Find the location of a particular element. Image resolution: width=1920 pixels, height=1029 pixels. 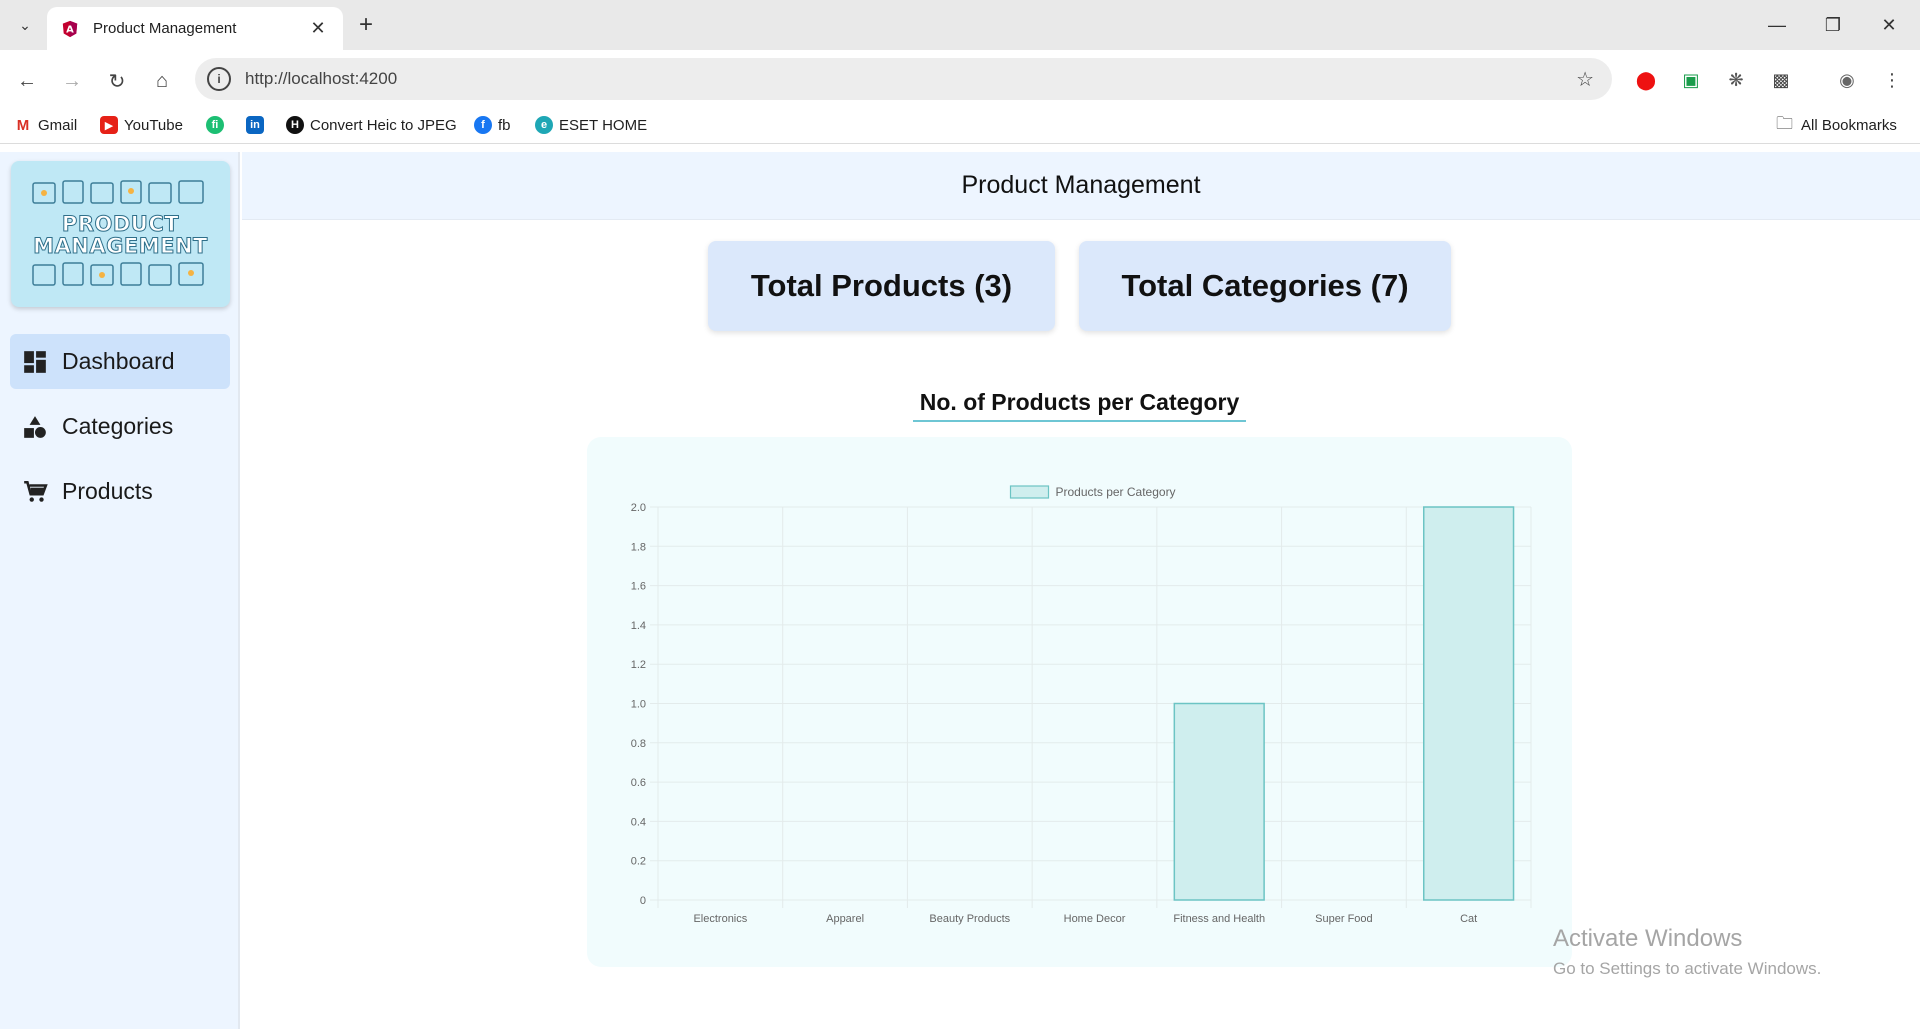

all-bookmarks: 🗀 All Bookmarks is located at coordinates (1836, 125).